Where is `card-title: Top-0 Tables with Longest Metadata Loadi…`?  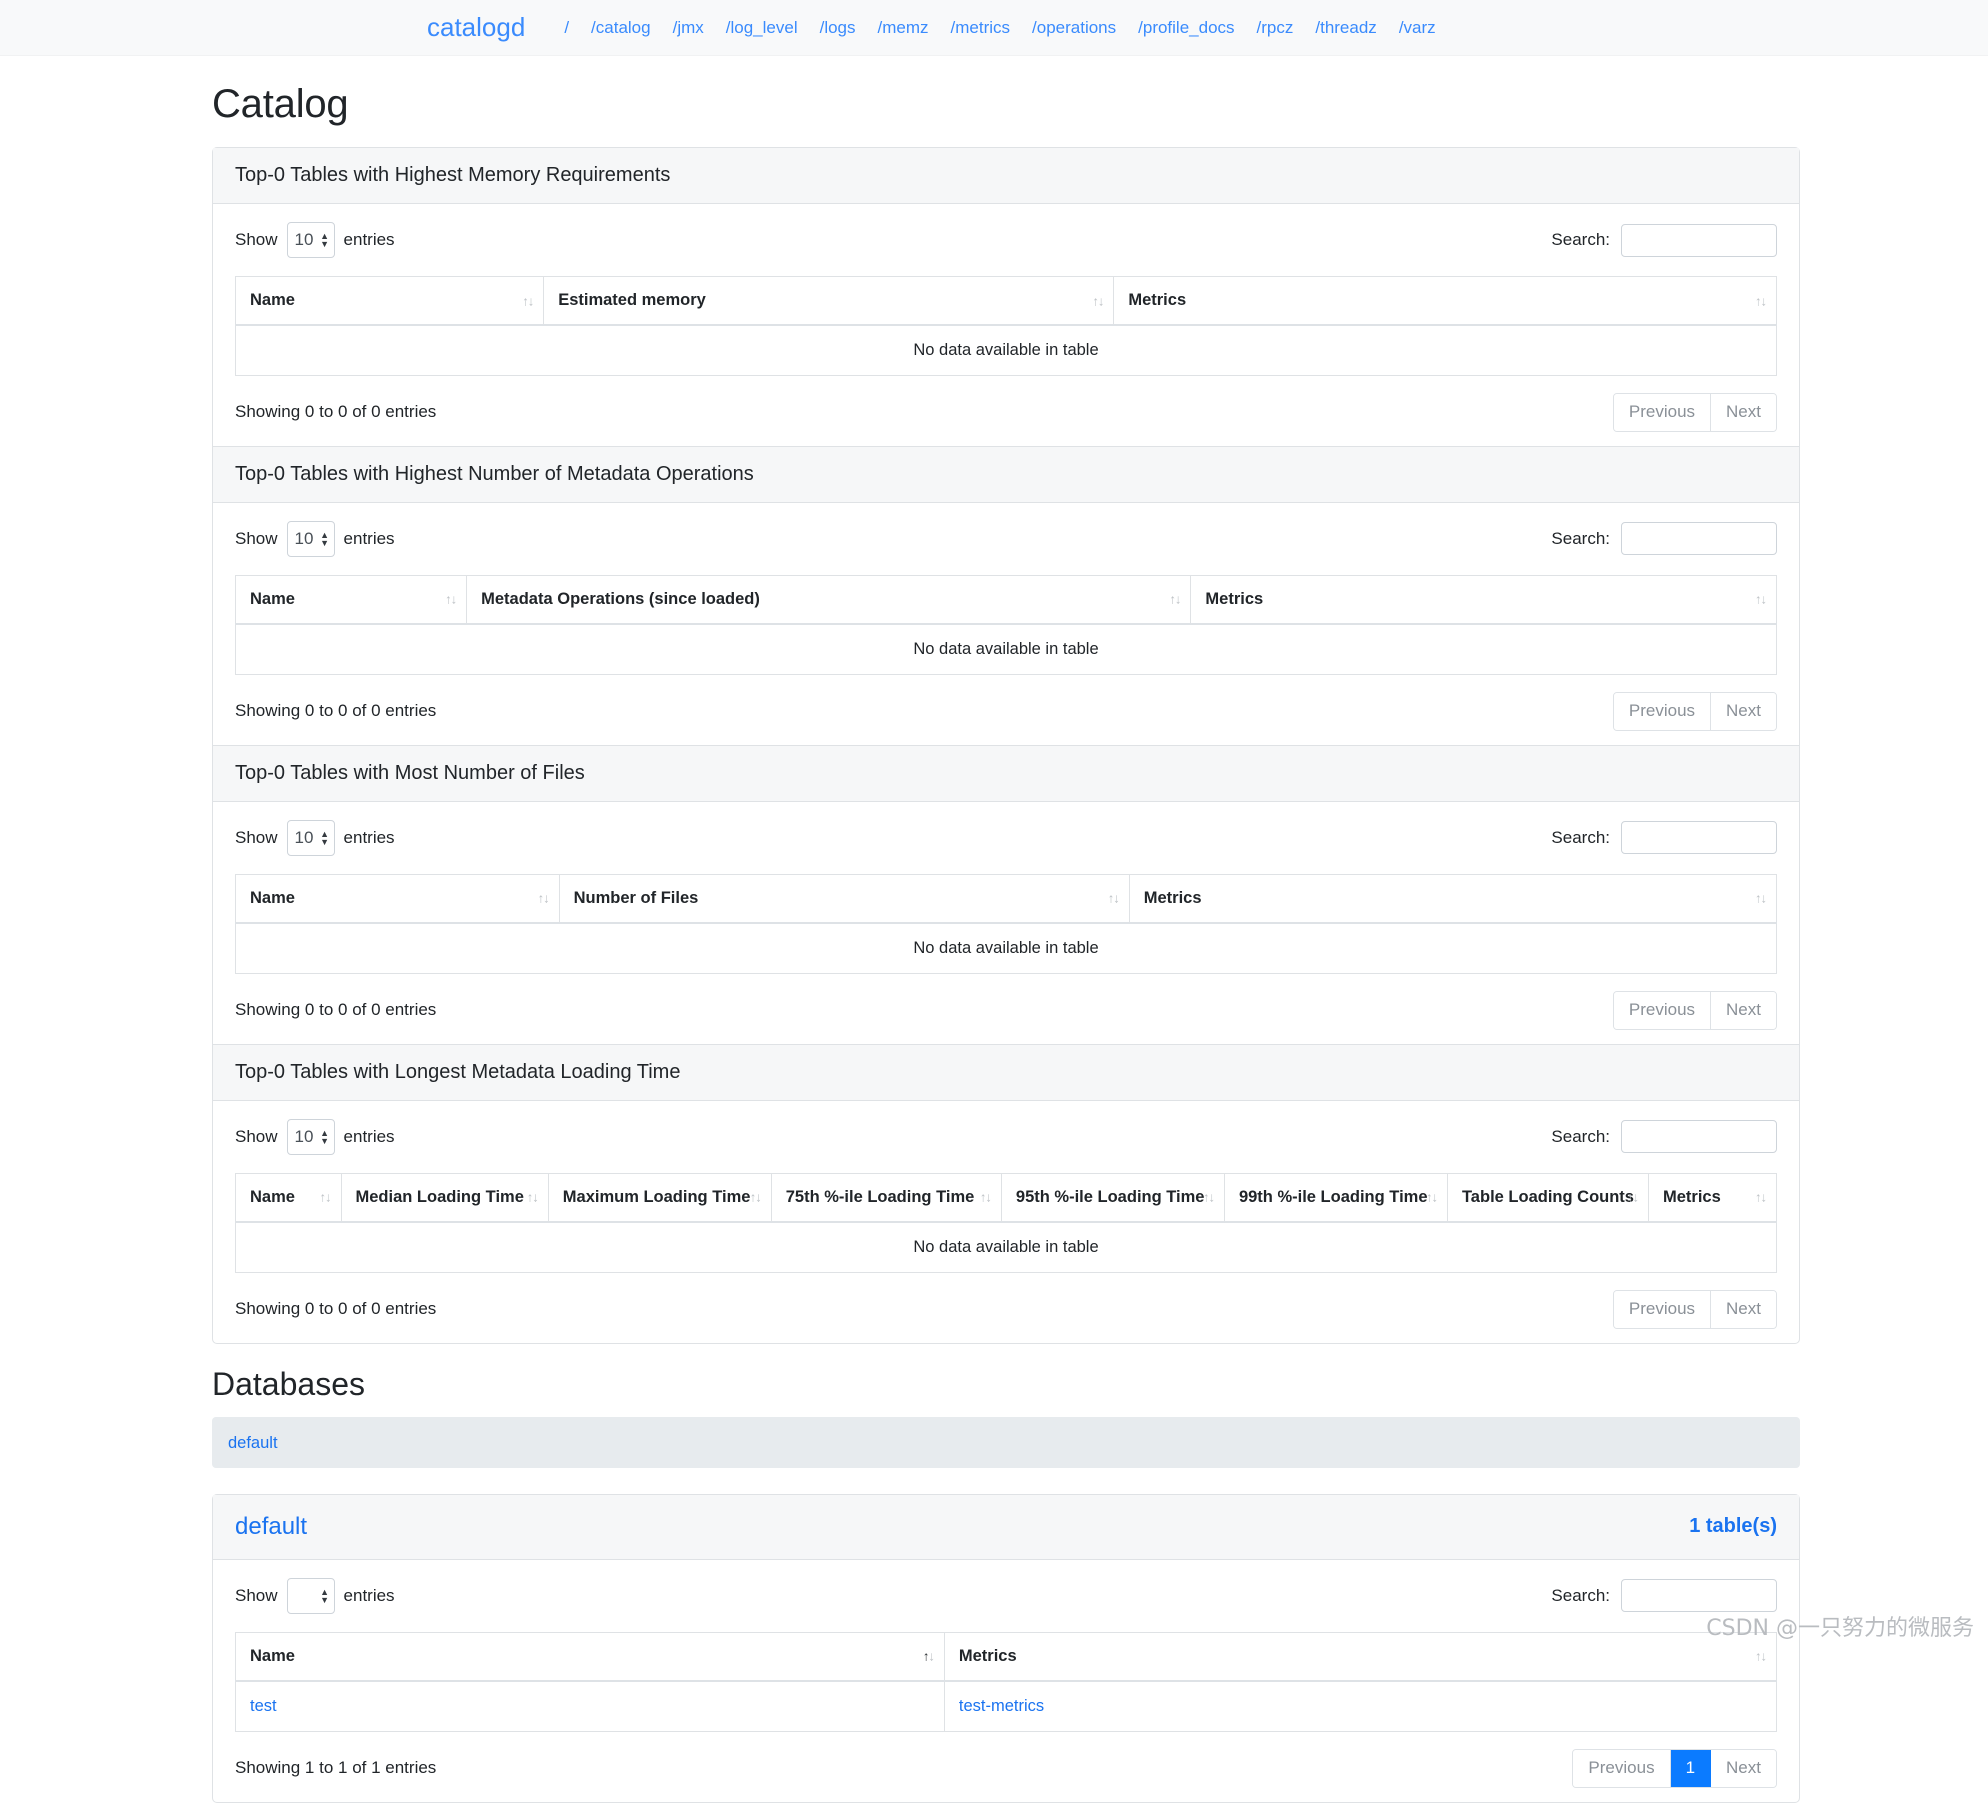 card-title: Top-0 Tables with Longest Metadata Loadi… is located at coordinates (458, 1071).